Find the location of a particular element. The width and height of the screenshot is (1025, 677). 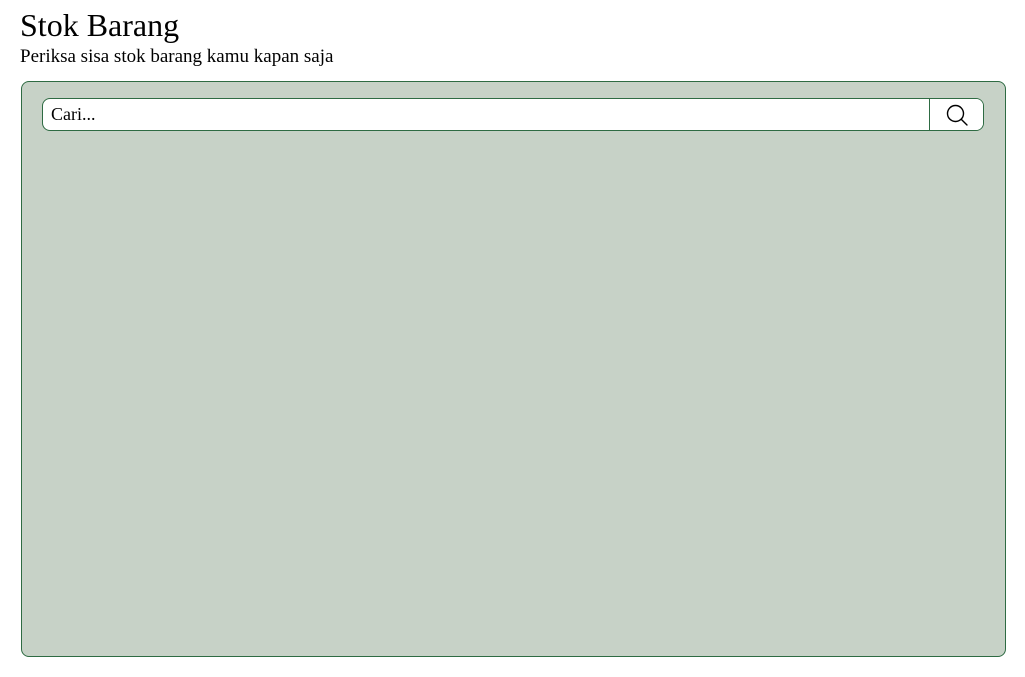

search-icon is located at coordinates (957, 115).